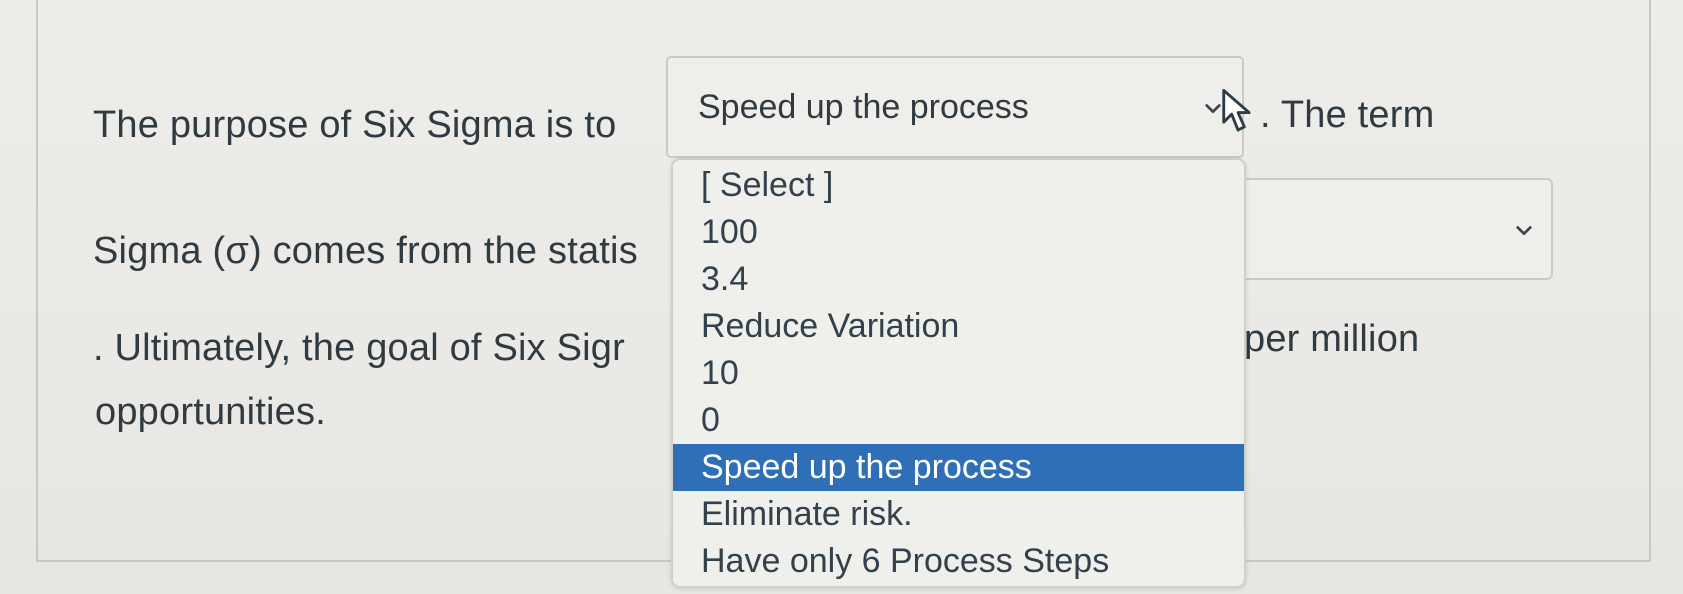  I want to click on question-text-line3-suffix: per million, so click(1332, 339).